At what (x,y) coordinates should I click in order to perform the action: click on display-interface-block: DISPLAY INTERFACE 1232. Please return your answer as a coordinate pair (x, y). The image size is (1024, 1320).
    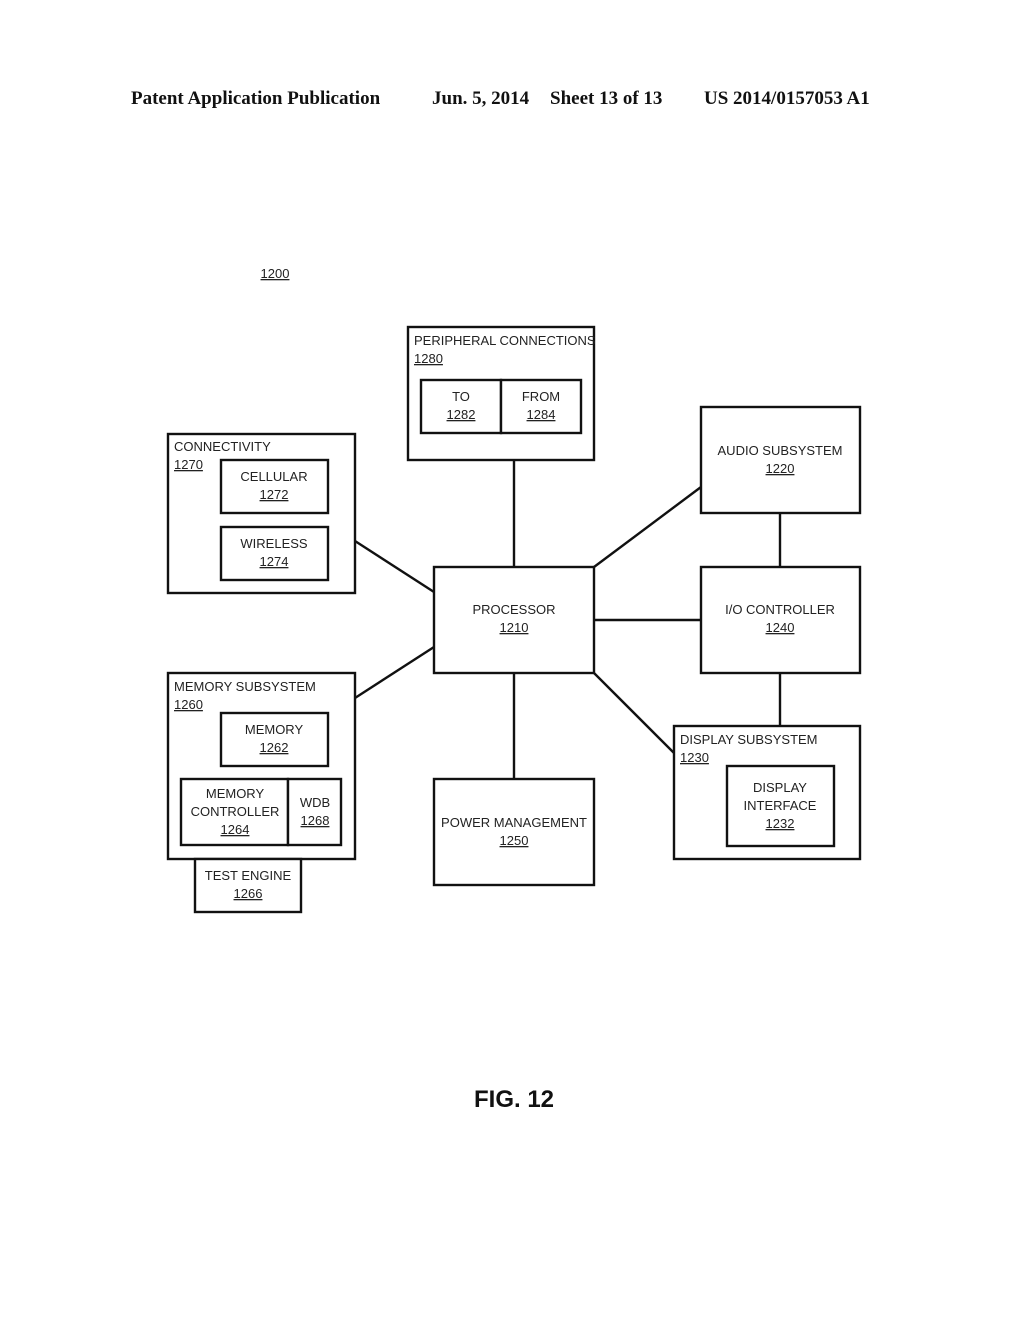
    Looking at the image, I should click on (780, 806).